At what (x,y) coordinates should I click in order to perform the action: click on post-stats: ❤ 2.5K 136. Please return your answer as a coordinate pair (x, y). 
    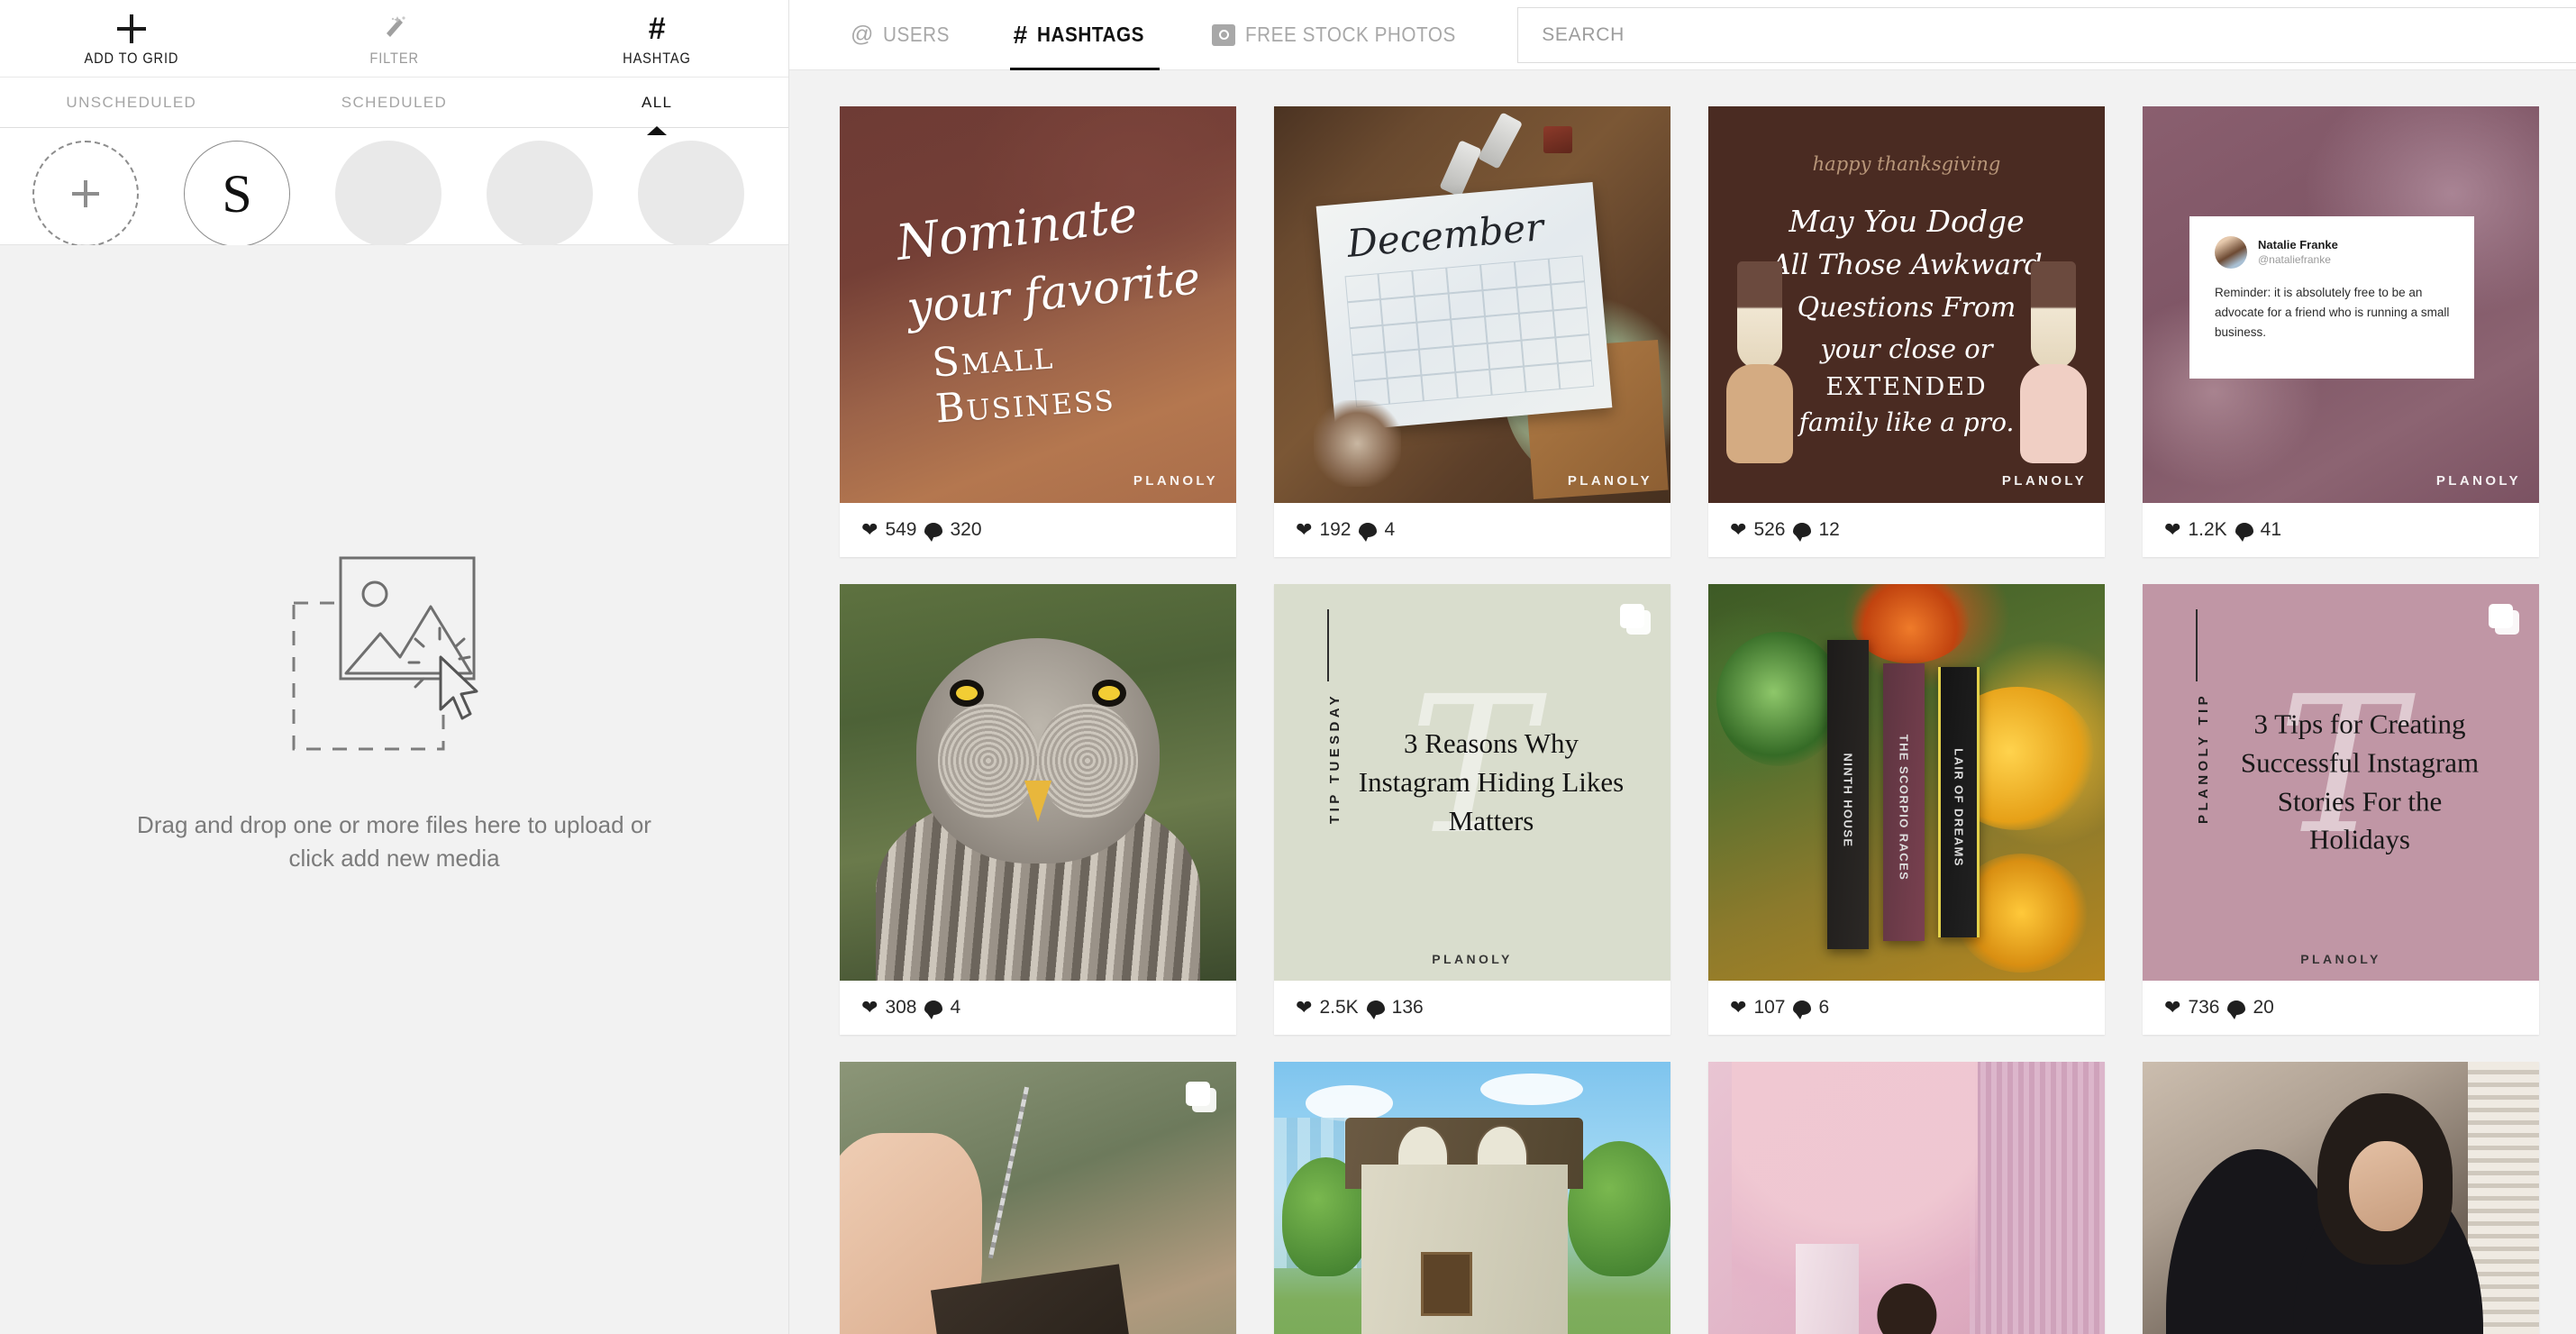
    Looking at the image, I should click on (1472, 1008).